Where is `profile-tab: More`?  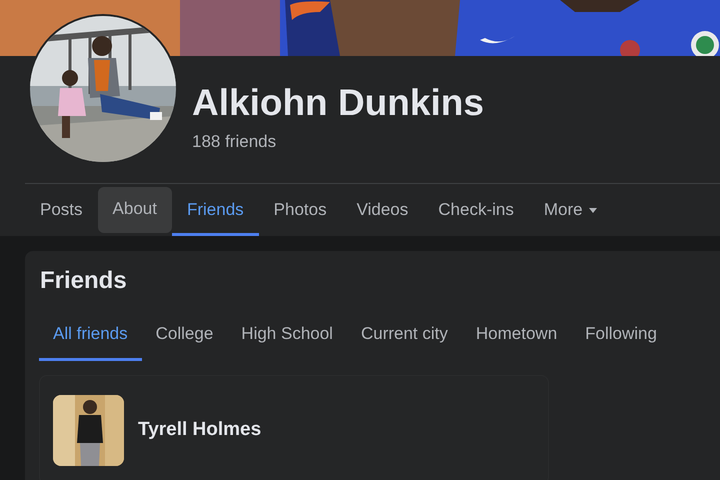
profile-tab: More is located at coordinates (570, 211).